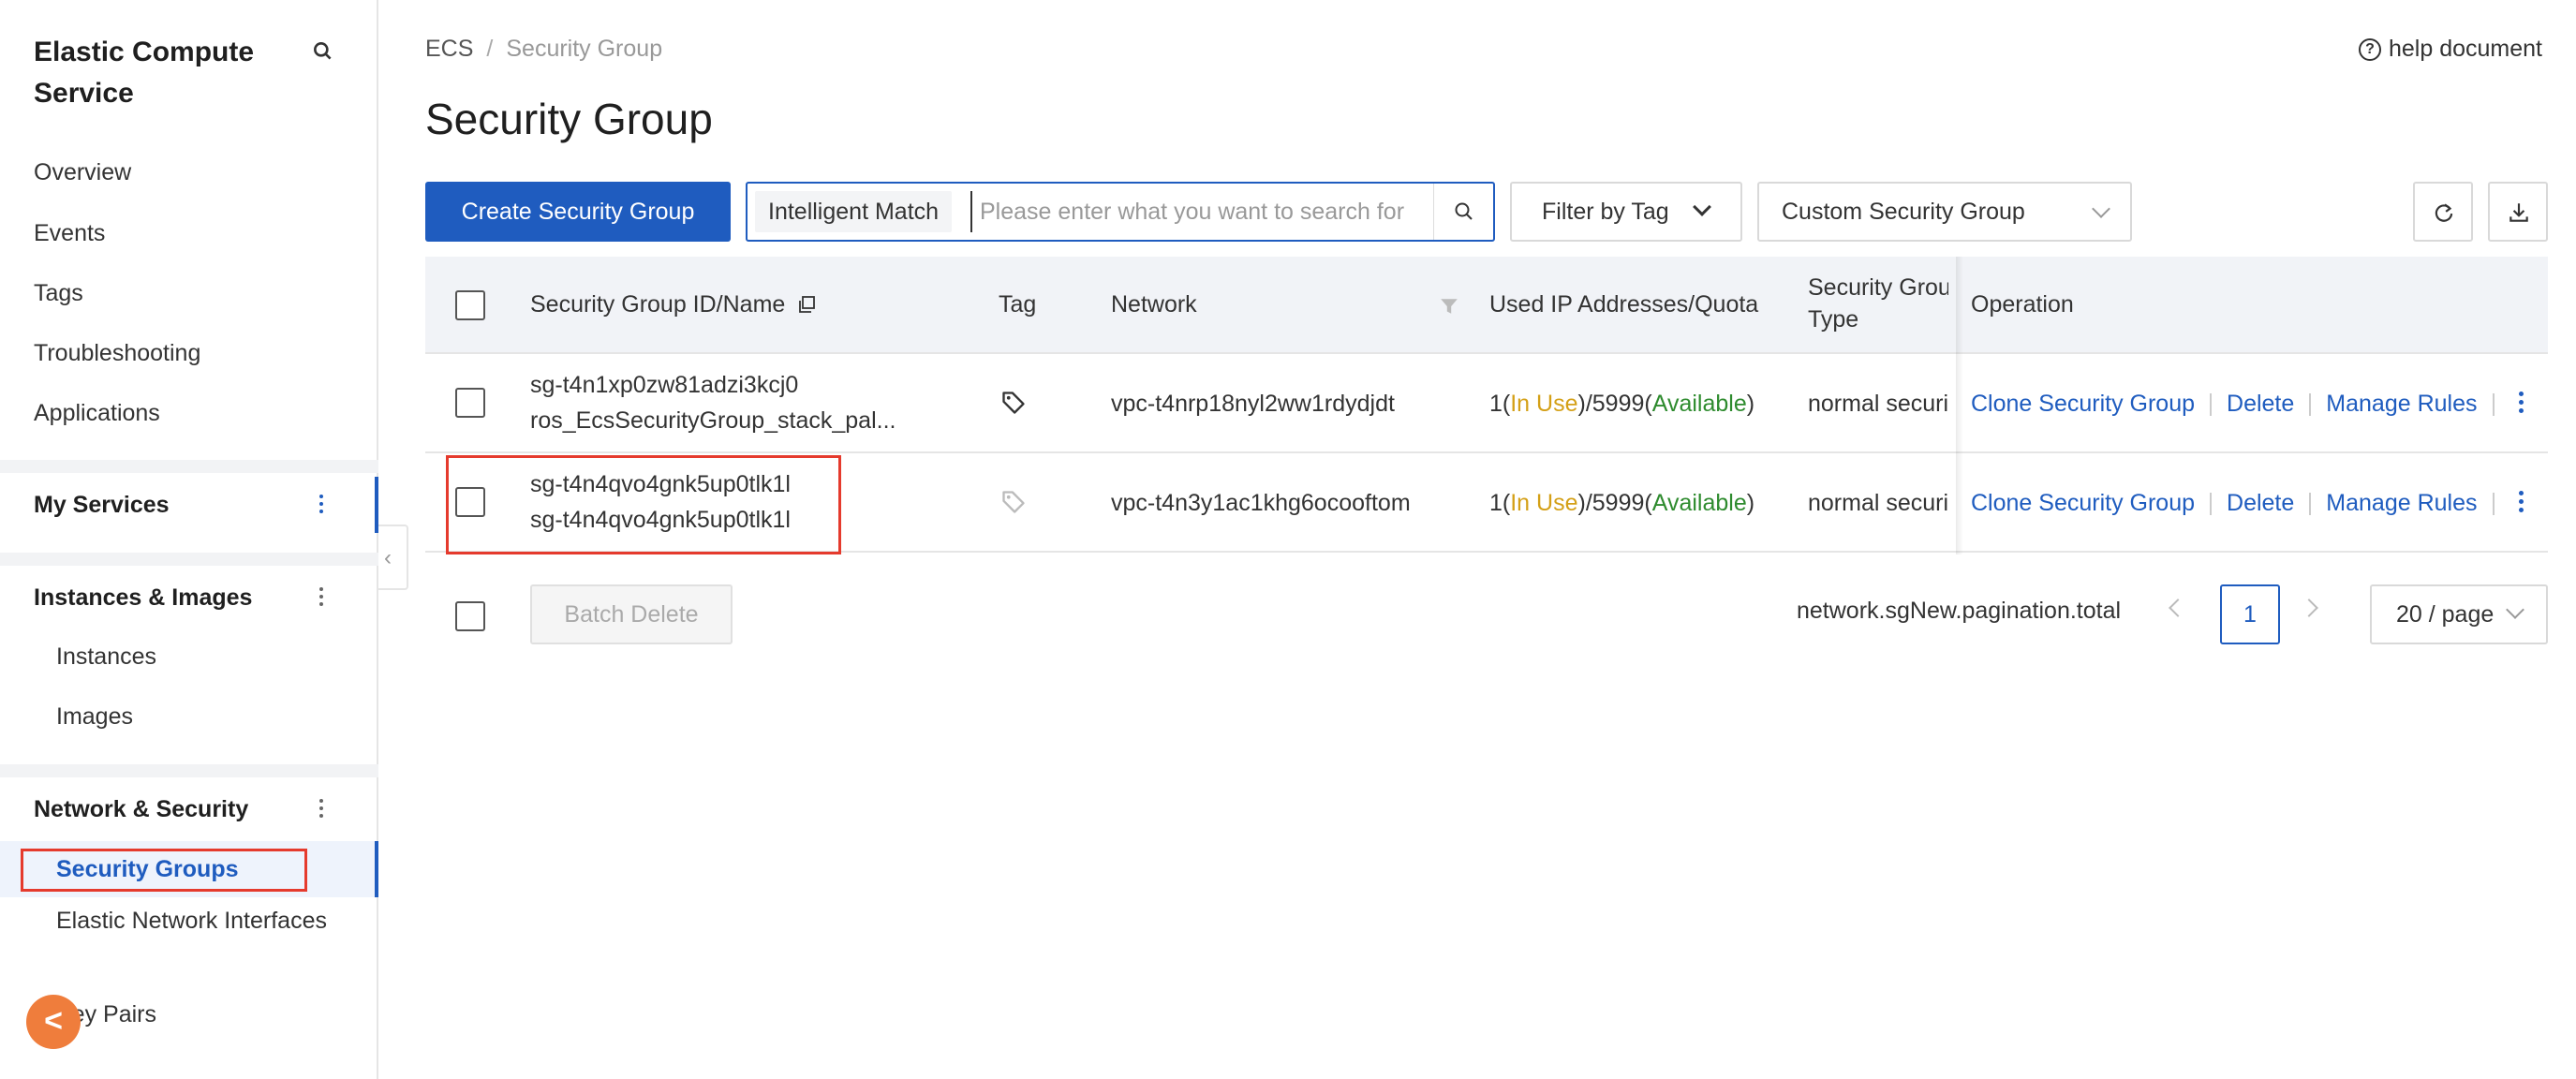 The image size is (2576, 1079). Describe the element at coordinates (196, 920) in the screenshot. I see `sidebar-item-eni: Elastic Network Interfaces` at that location.